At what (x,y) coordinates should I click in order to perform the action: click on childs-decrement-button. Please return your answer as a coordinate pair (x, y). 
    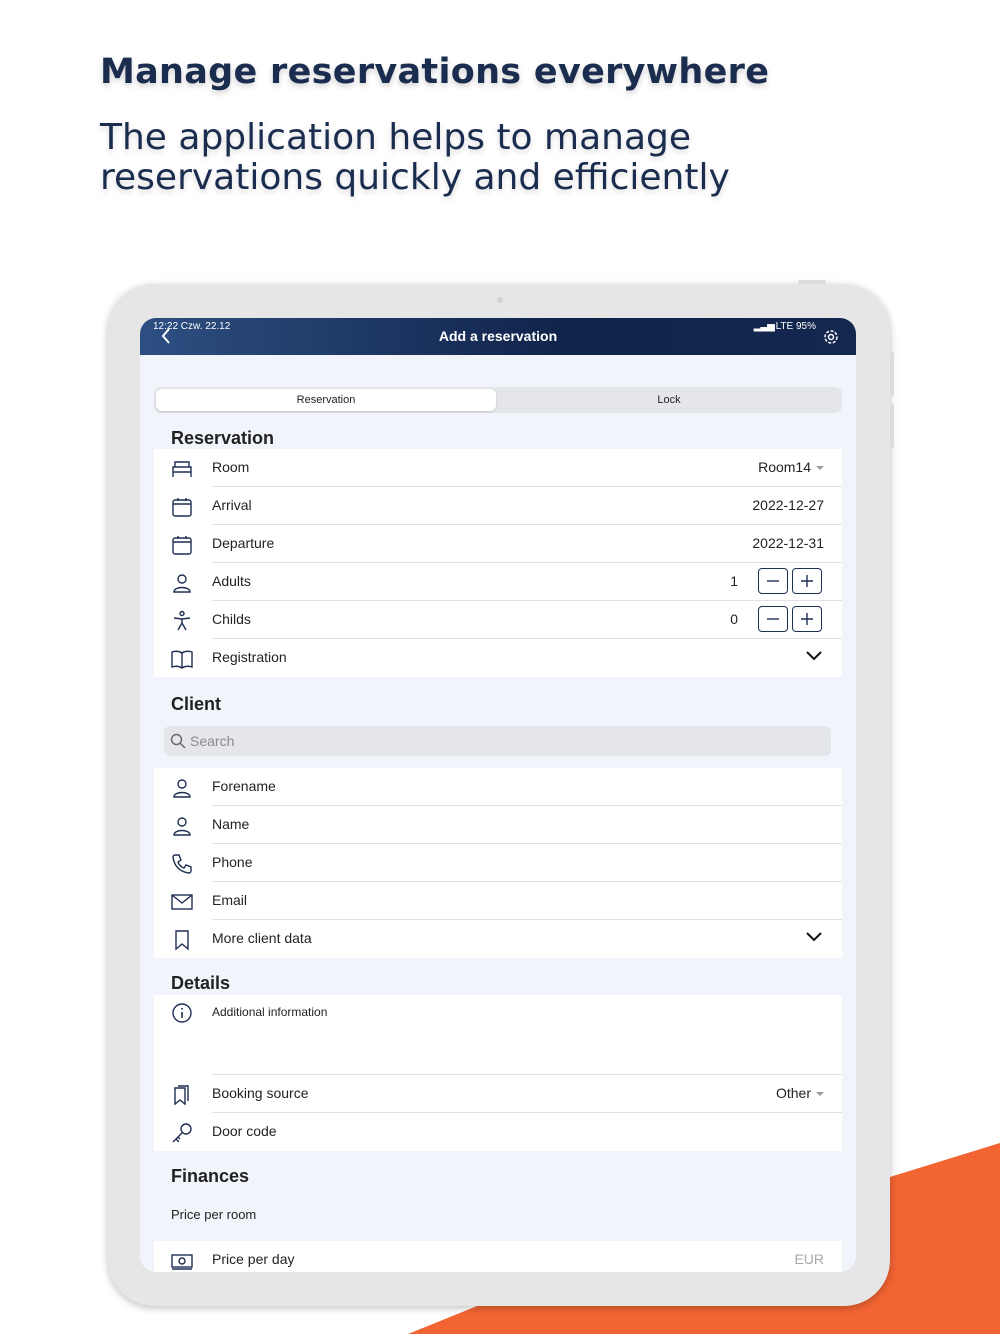
    Looking at the image, I should click on (773, 619).